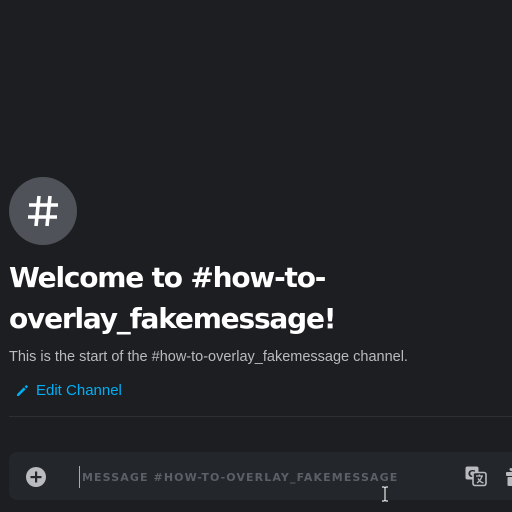 This screenshot has height=512, width=512. Describe the element at coordinates (385, 494) in the screenshot. I see `text-cursor-icon` at that location.